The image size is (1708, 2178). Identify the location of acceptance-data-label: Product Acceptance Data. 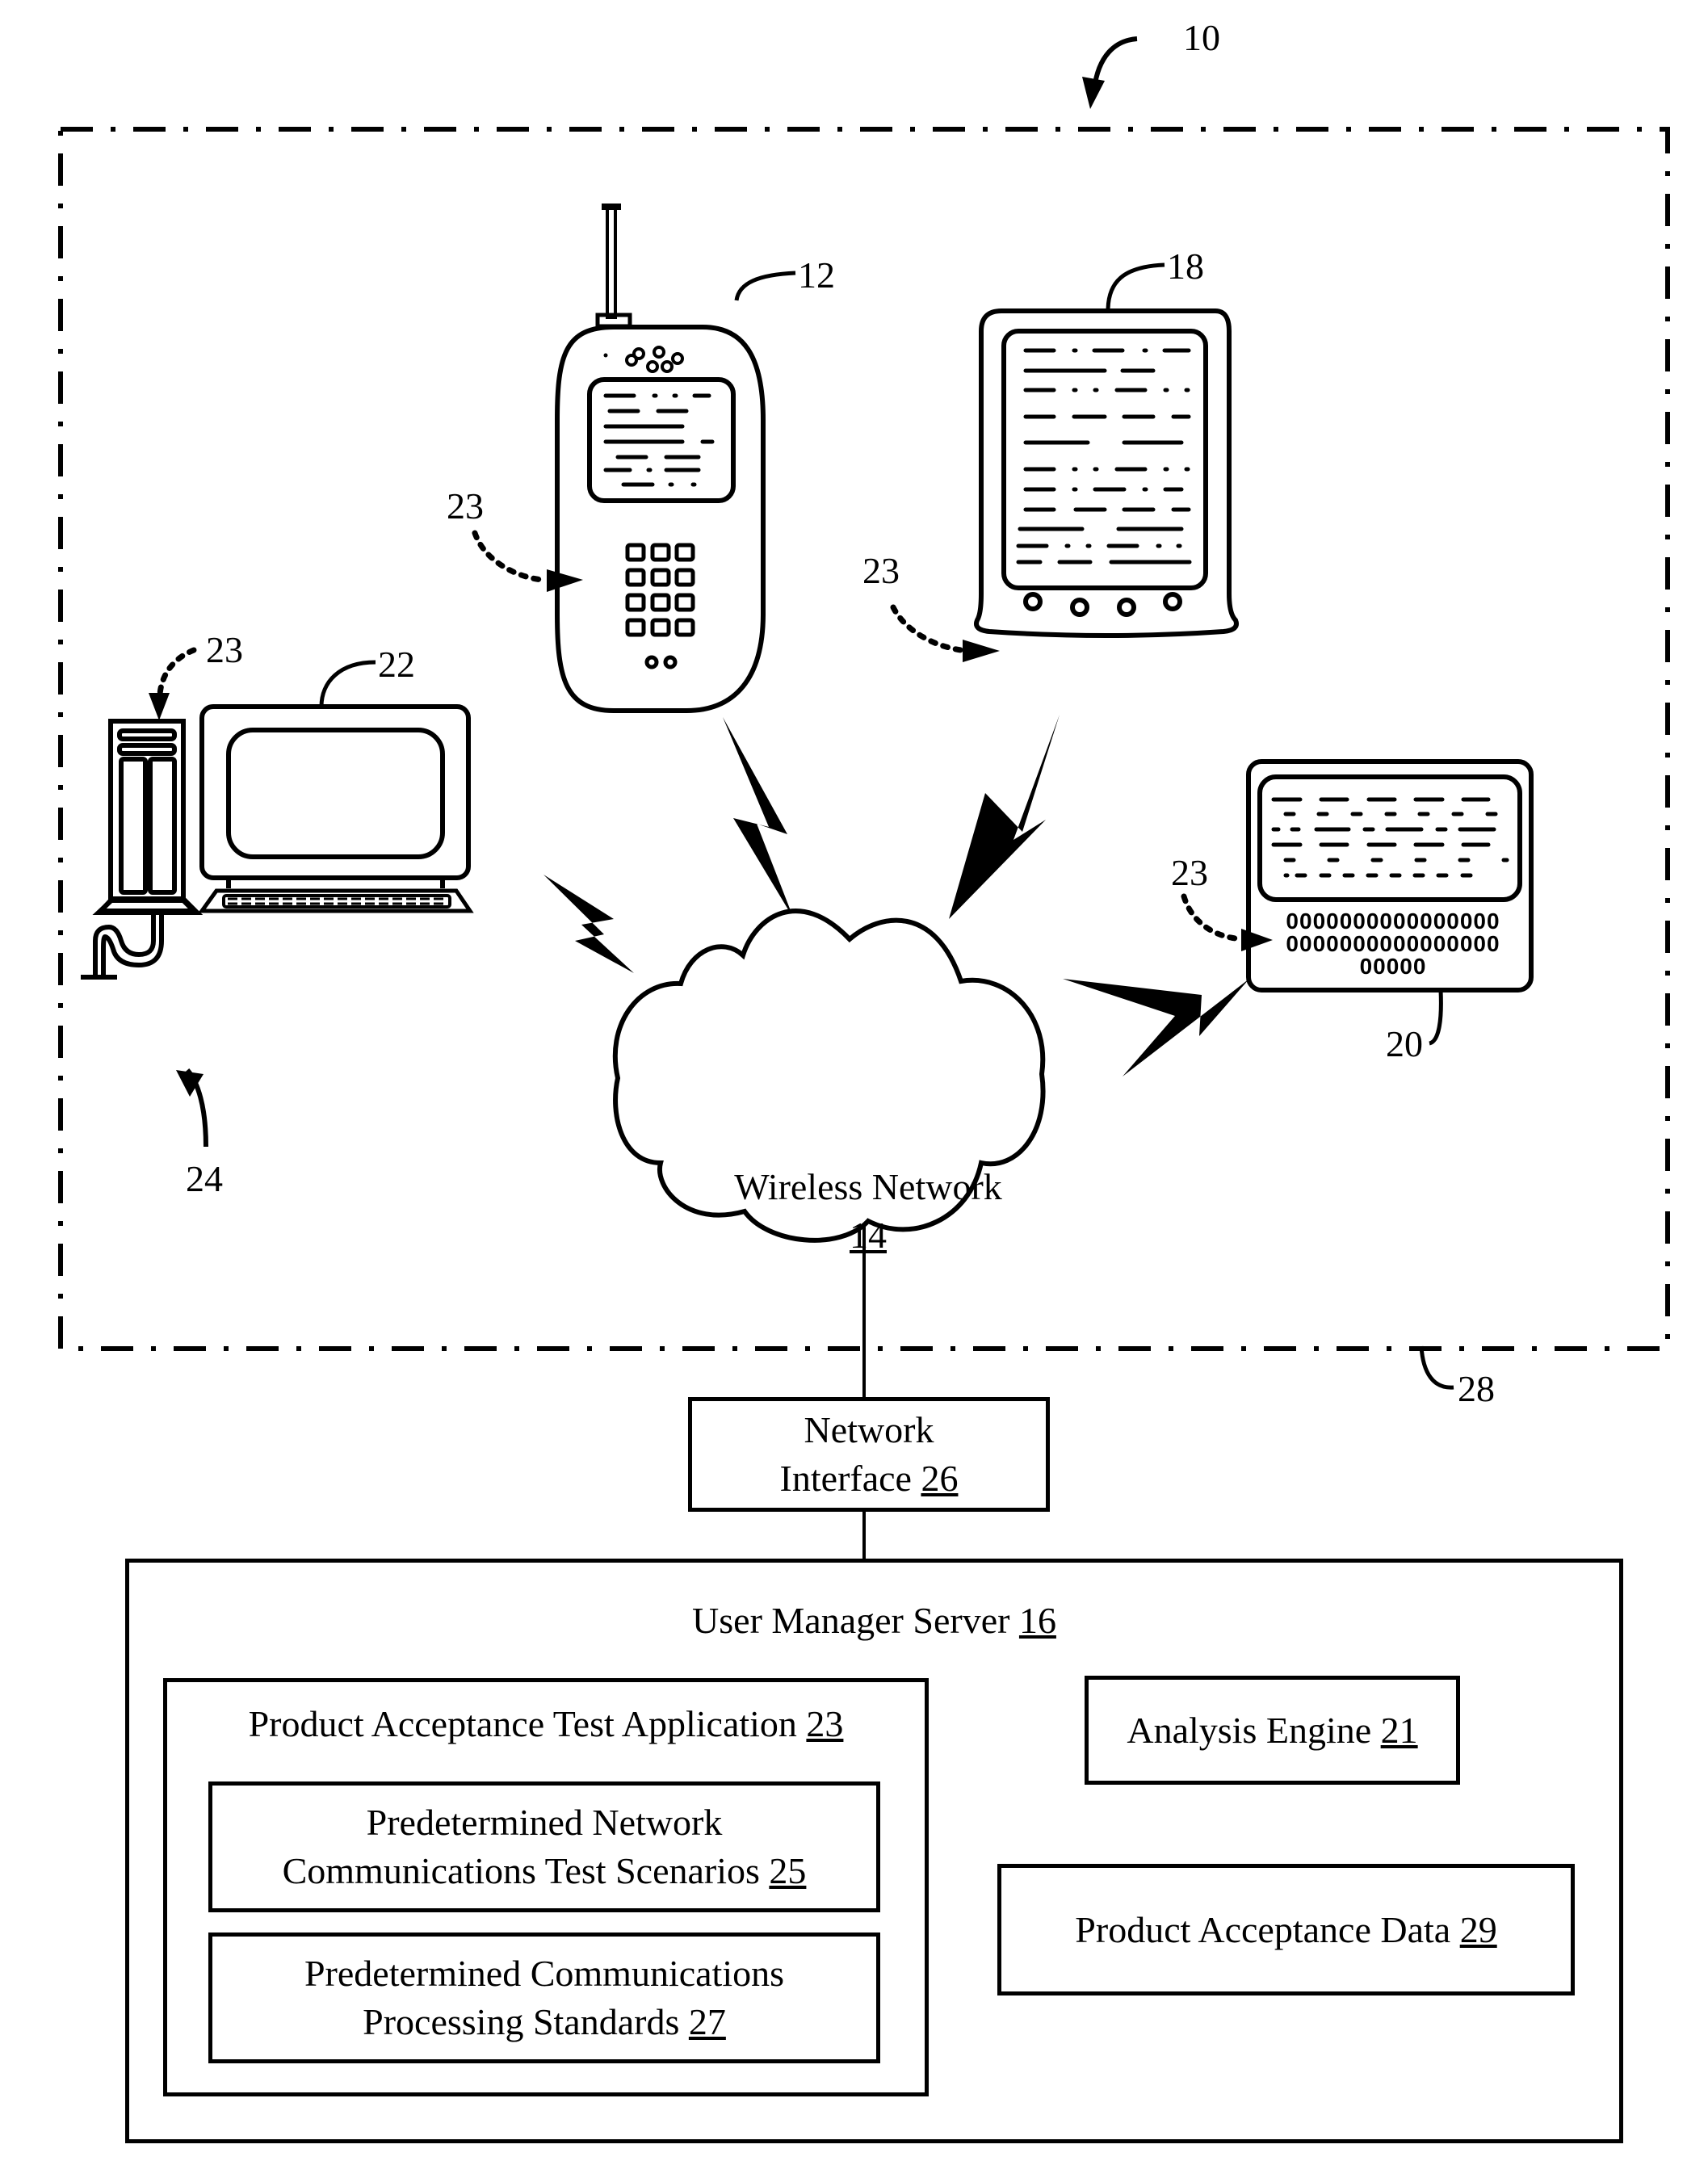
(1263, 1929).